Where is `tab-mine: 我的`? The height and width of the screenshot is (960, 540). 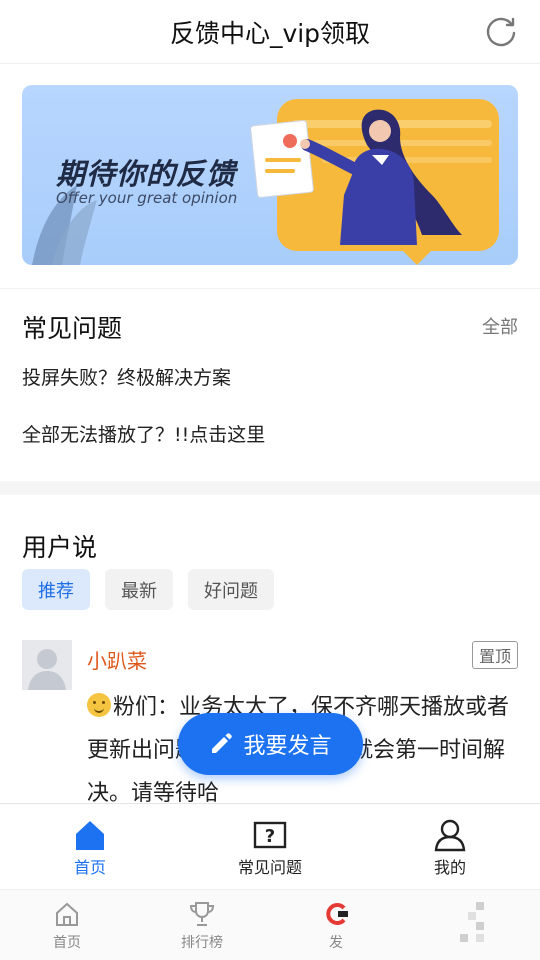
tab-mine: 我的 is located at coordinates (450, 846).